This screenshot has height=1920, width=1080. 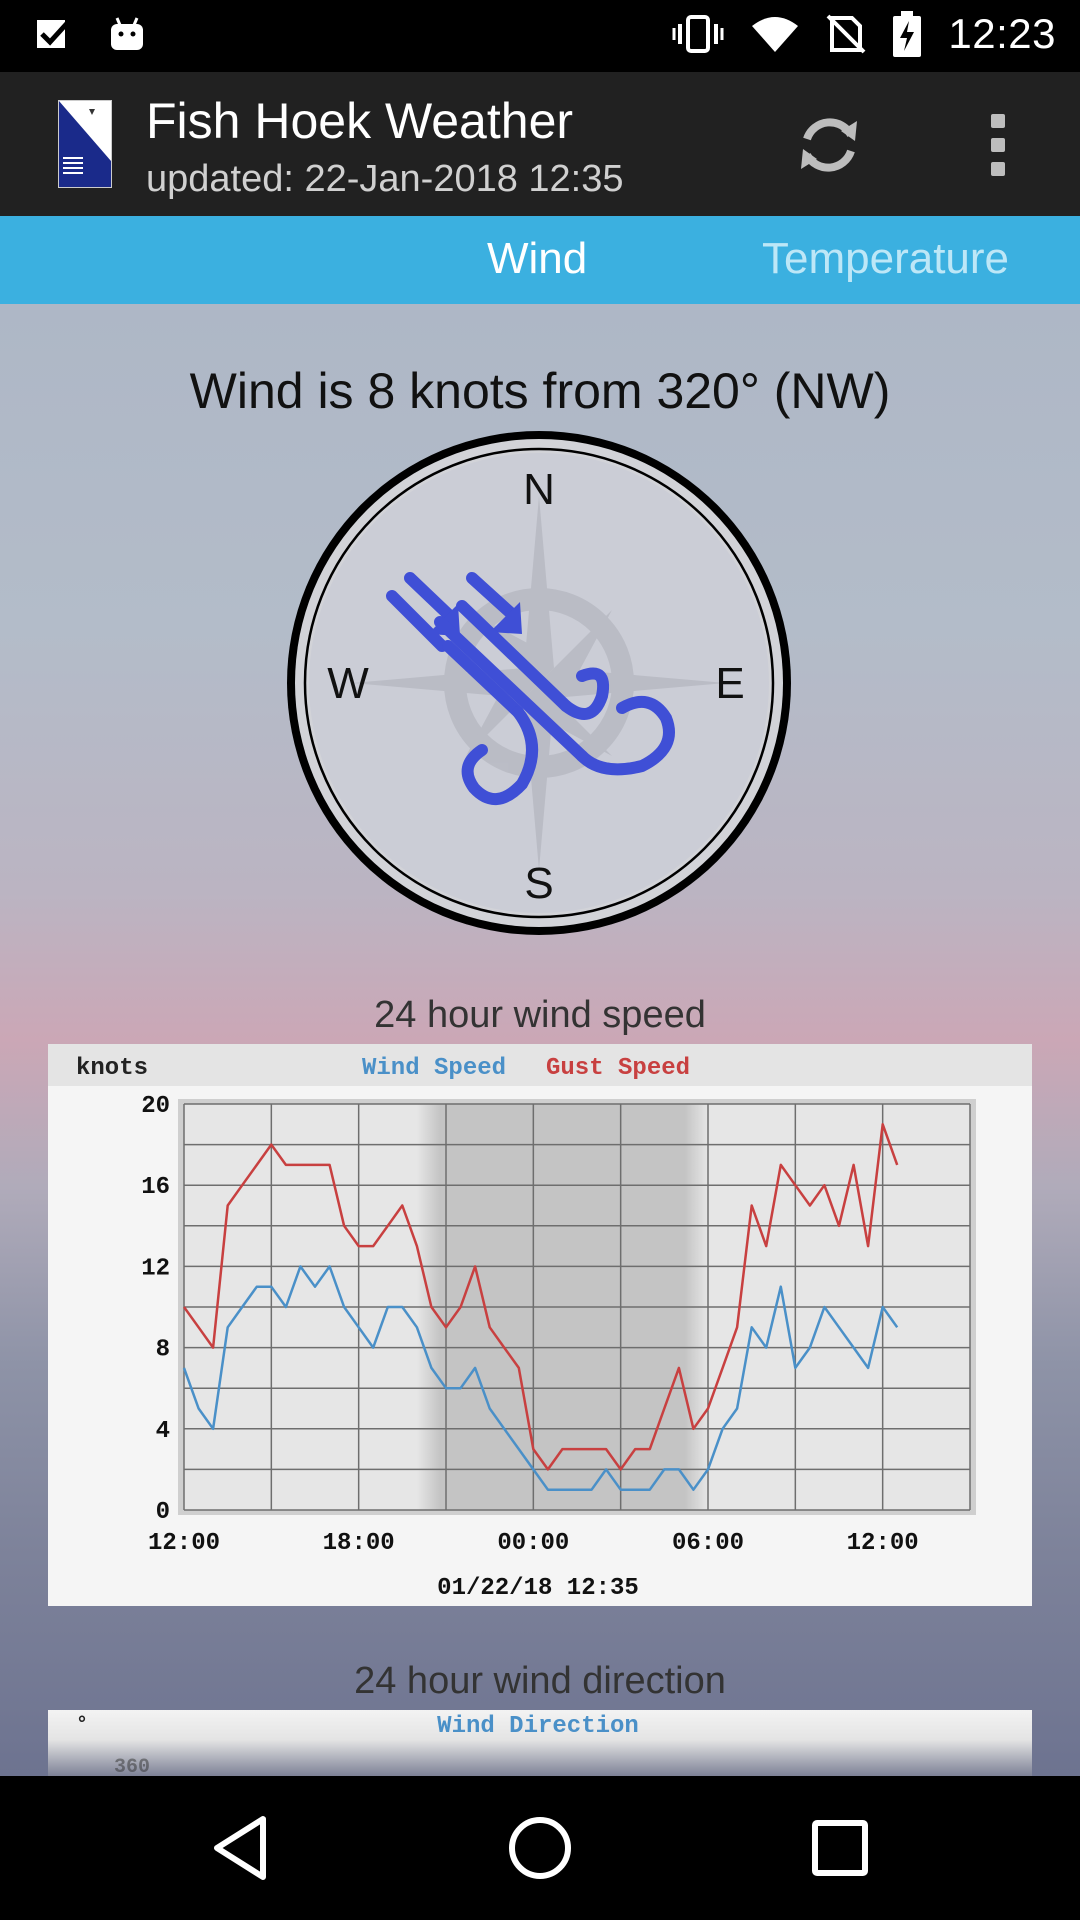 I want to click on tab-temperature: Temperature, so click(x=885, y=259).